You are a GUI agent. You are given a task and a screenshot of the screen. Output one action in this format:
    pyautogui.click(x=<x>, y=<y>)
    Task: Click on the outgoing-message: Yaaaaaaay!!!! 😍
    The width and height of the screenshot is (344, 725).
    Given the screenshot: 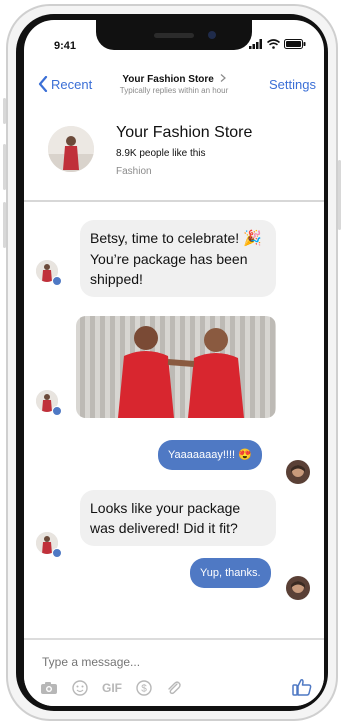 What is the action you would take?
    pyautogui.click(x=210, y=455)
    